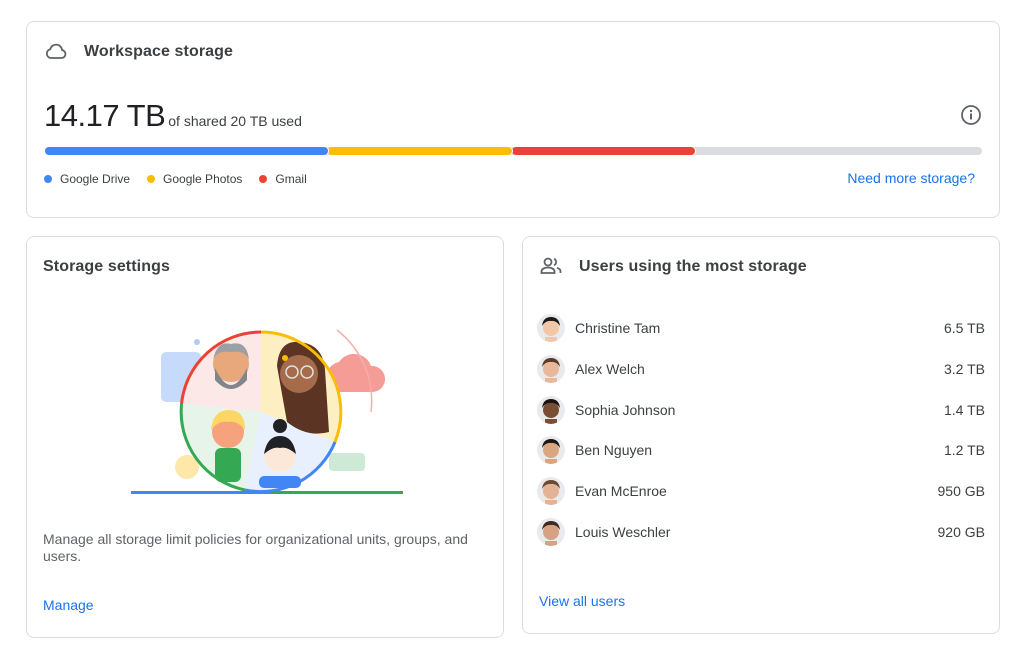 The width and height of the screenshot is (1024, 661). What do you see at coordinates (761, 491) in the screenshot?
I see `user-row: Evan McEnroe 950 GB` at bounding box center [761, 491].